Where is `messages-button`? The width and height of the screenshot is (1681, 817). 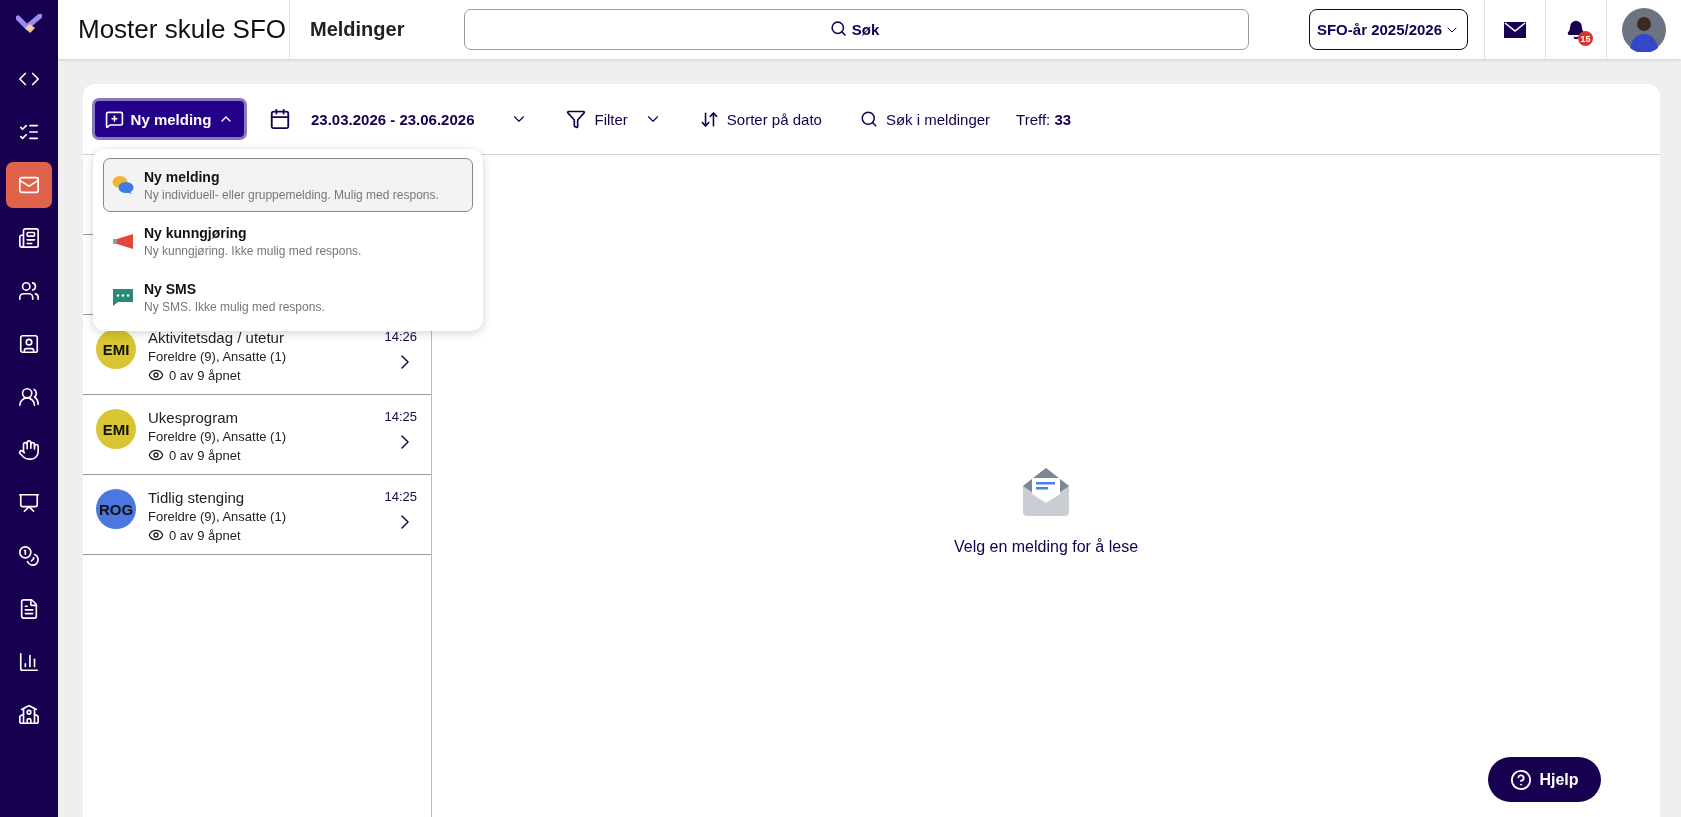 messages-button is located at coordinates (1514, 29).